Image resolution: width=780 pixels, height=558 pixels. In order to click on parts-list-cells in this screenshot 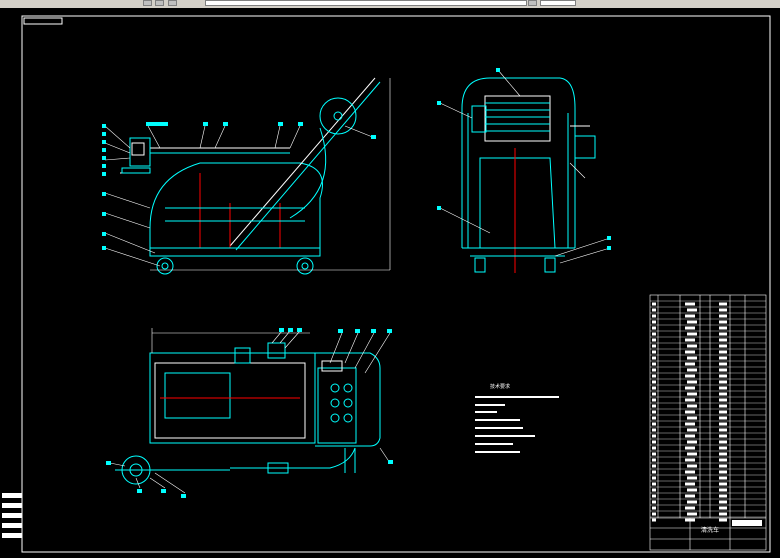, I will do `click(689, 412)`.